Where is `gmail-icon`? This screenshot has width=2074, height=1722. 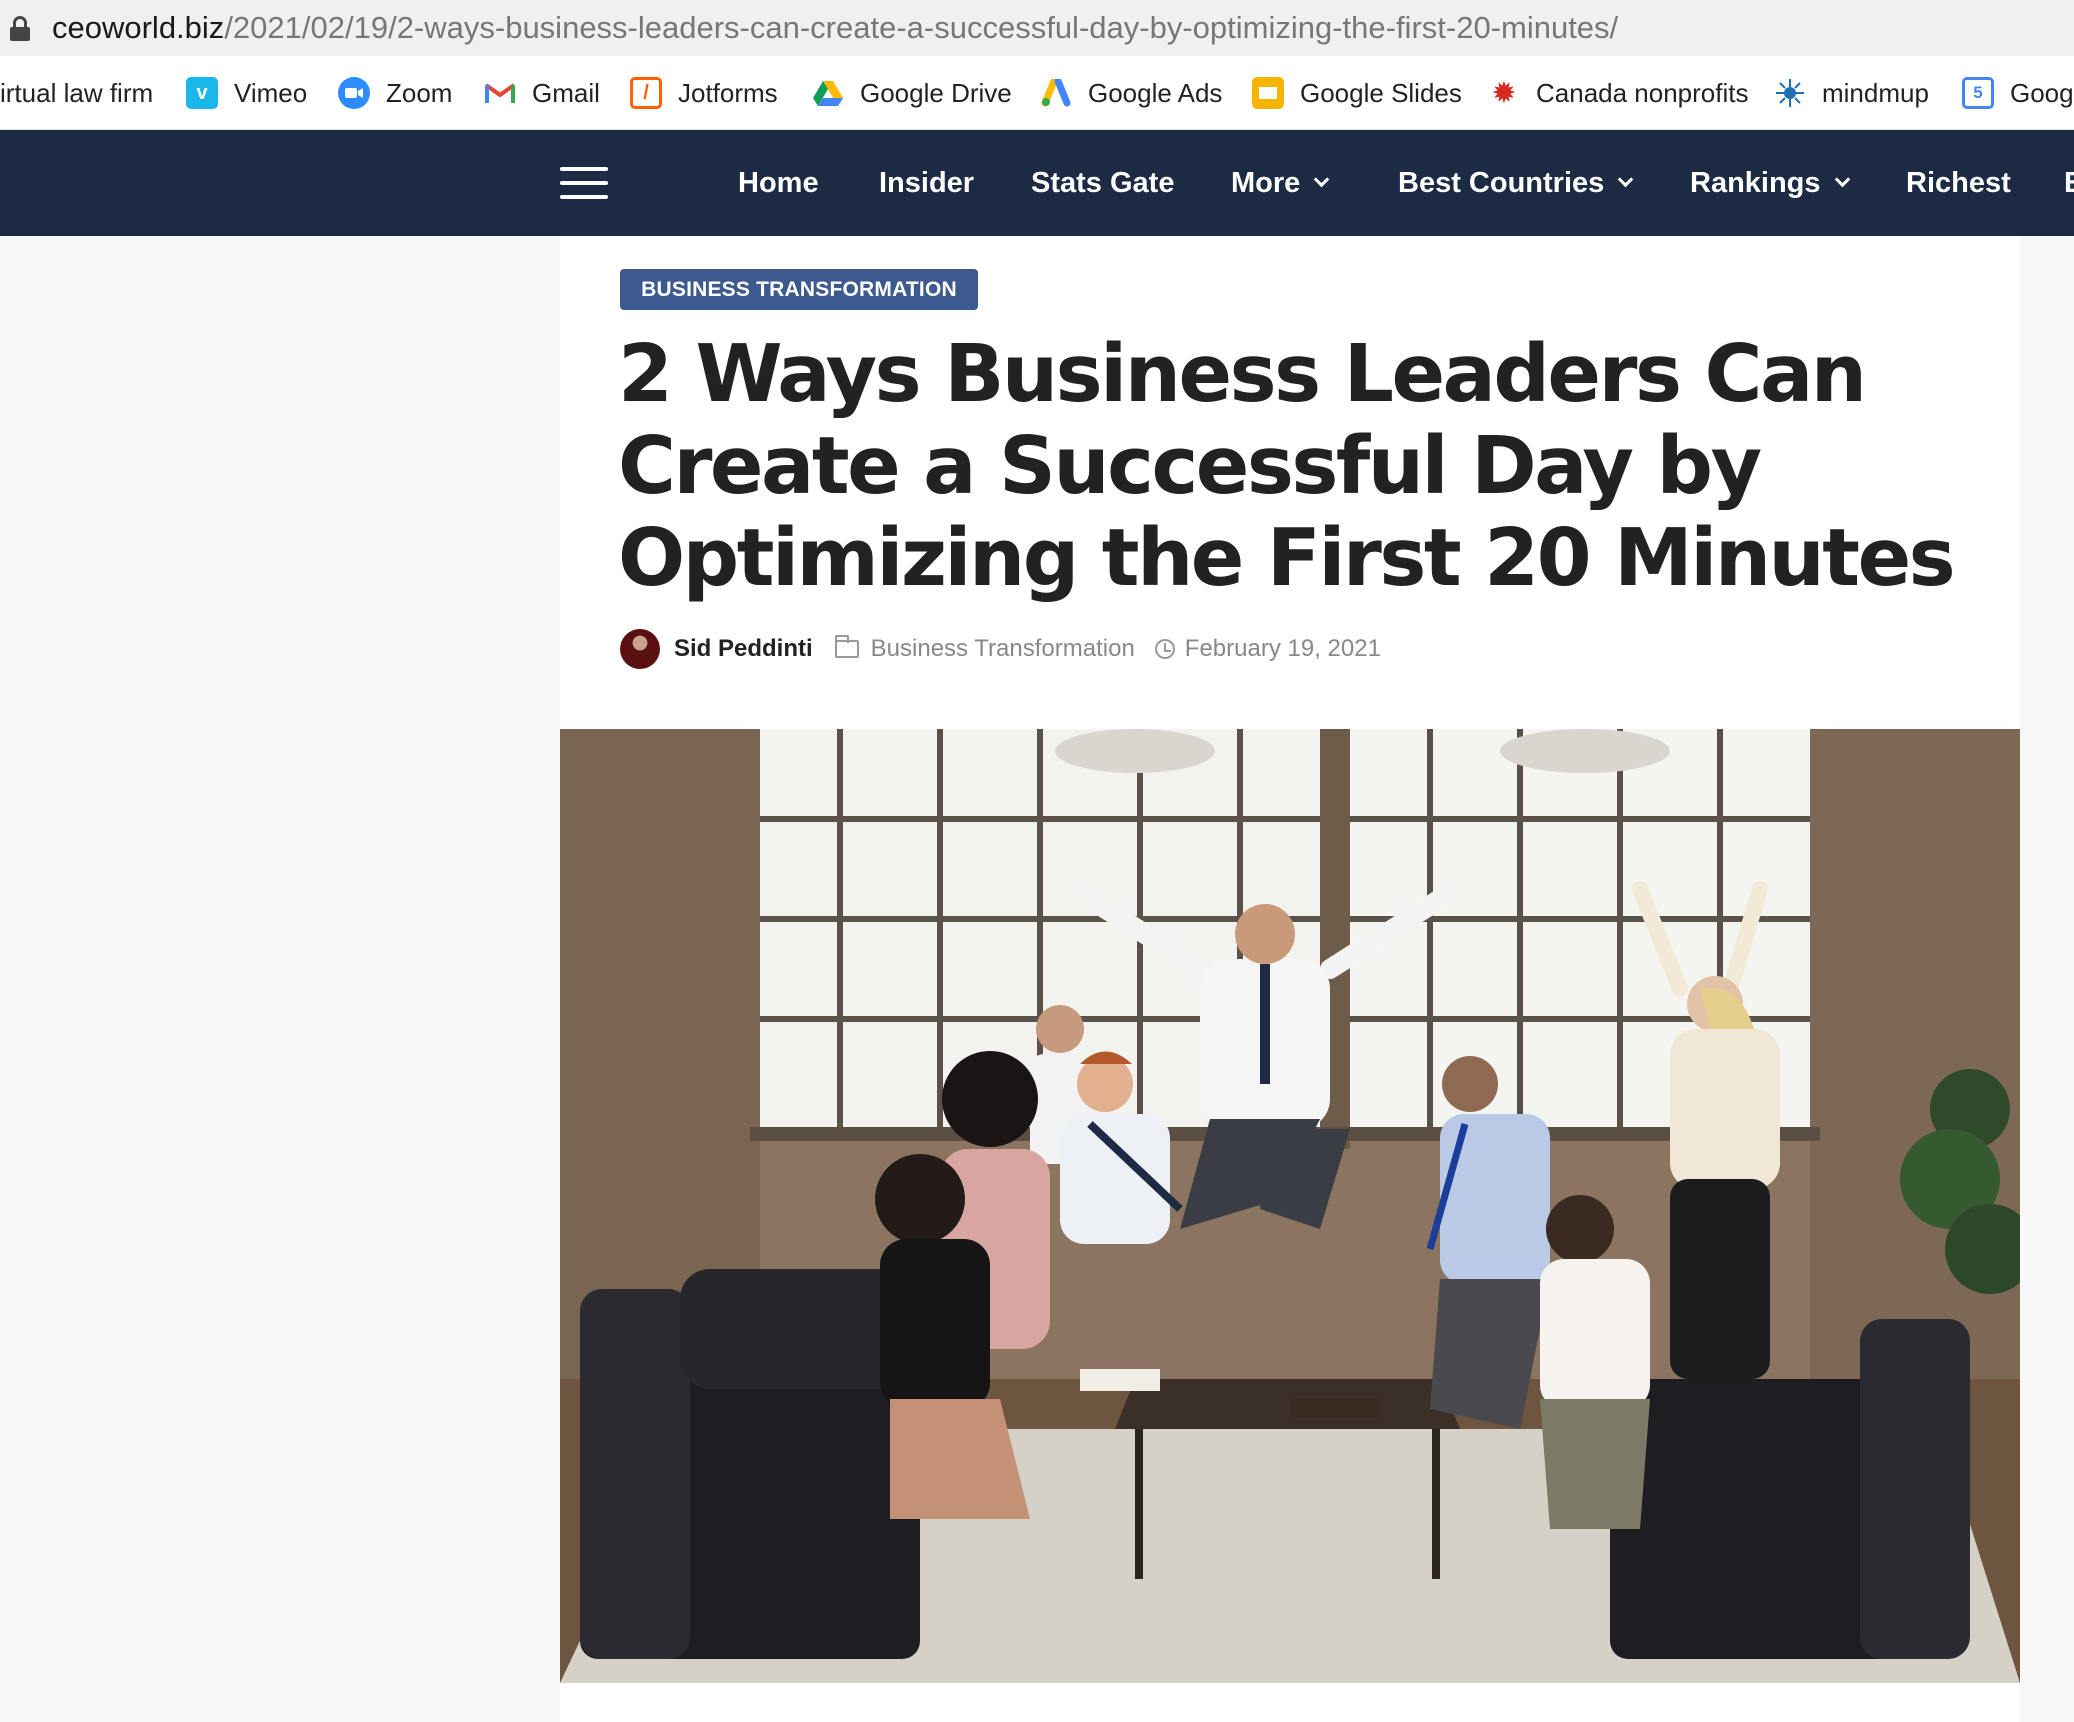
gmail-icon is located at coordinates (500, 93).